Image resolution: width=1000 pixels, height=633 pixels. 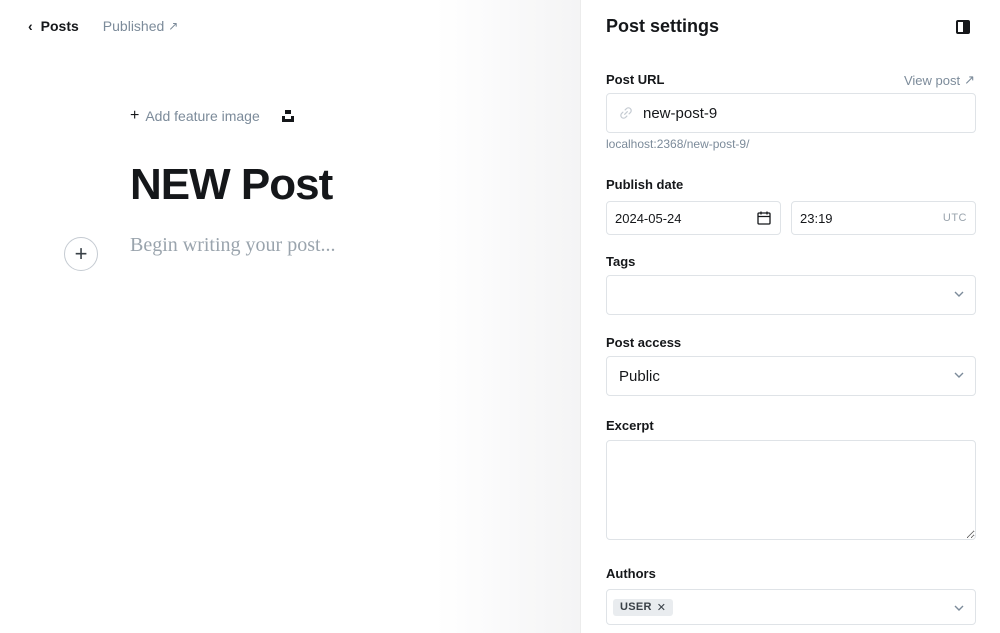 What do you see at coordinates (663, 26) in the screenshot?
I see `panel-title: Post settings` at bounding box center [663, 26].